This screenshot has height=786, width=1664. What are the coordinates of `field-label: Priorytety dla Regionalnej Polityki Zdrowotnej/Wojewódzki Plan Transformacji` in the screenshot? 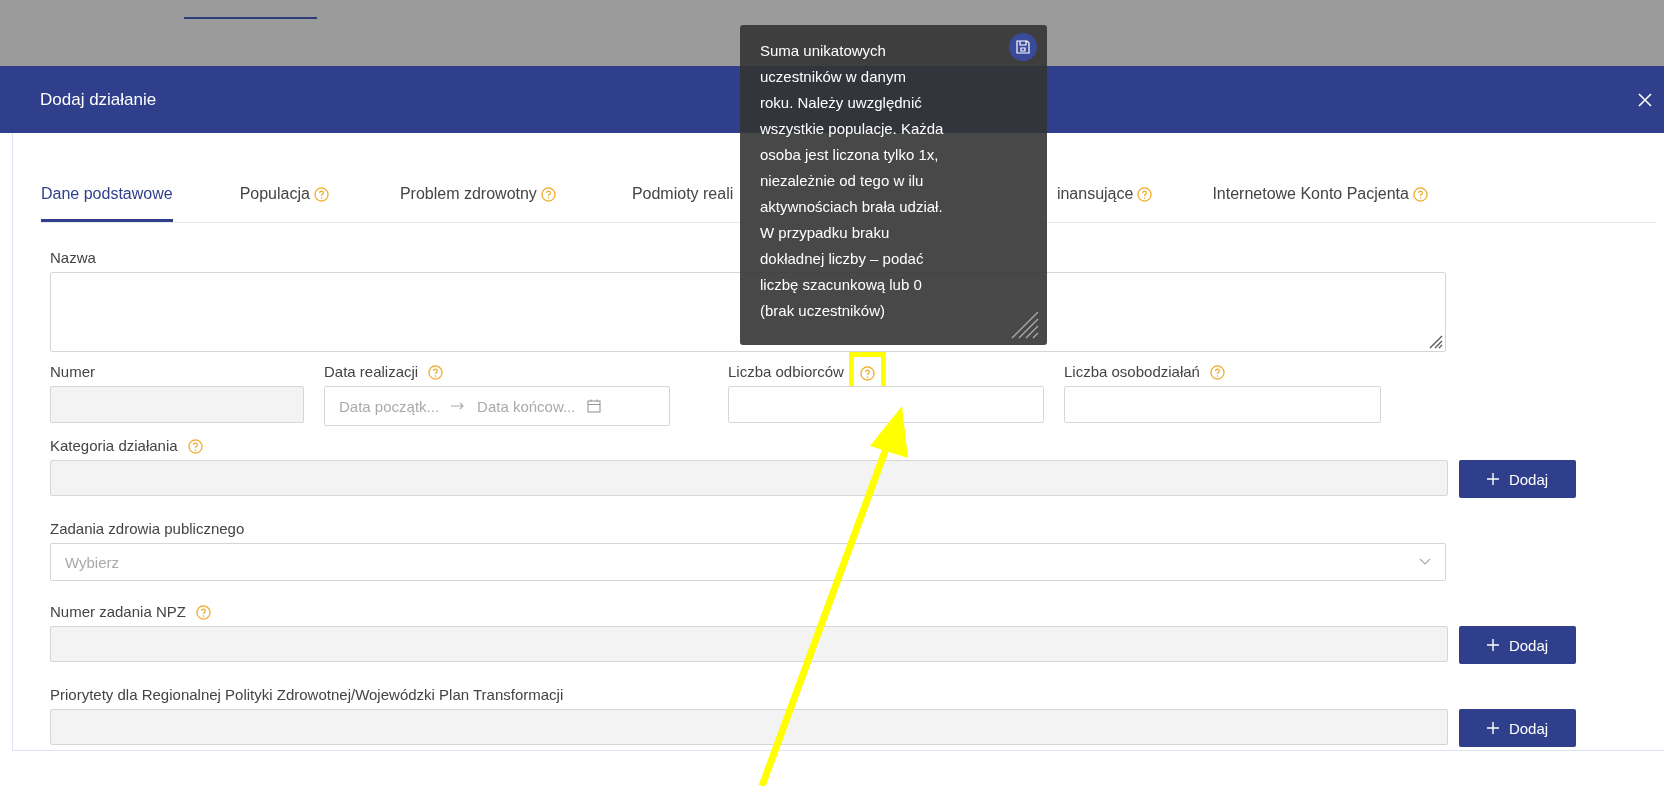 It's located at (307, 694).